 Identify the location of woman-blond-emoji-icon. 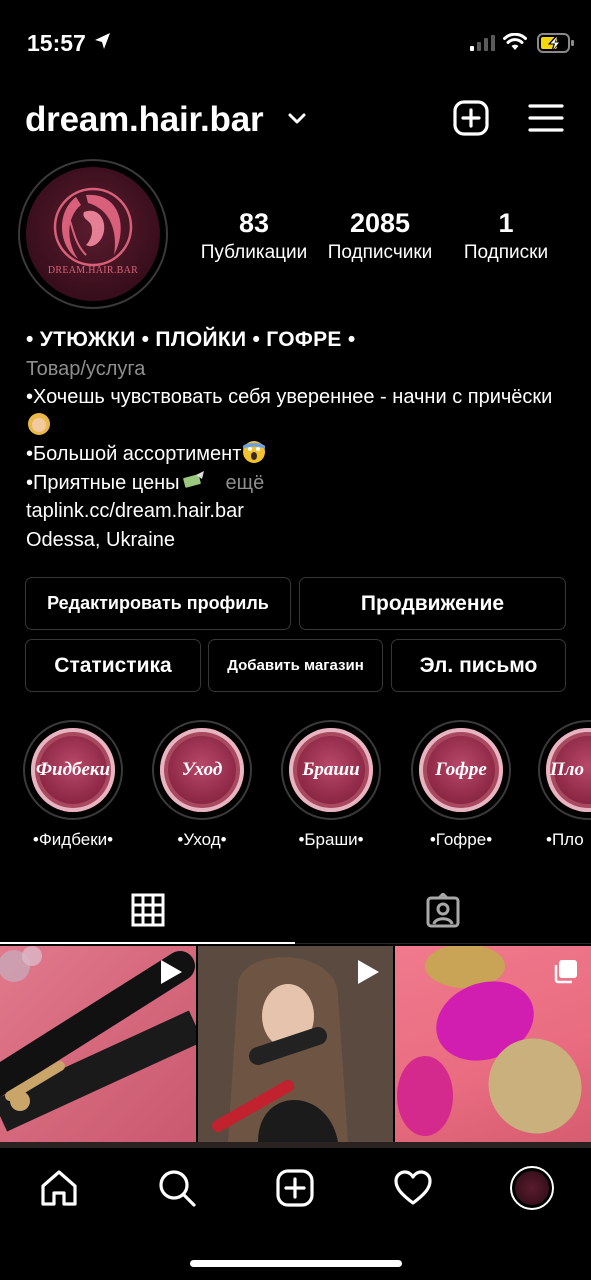
(39, 424).